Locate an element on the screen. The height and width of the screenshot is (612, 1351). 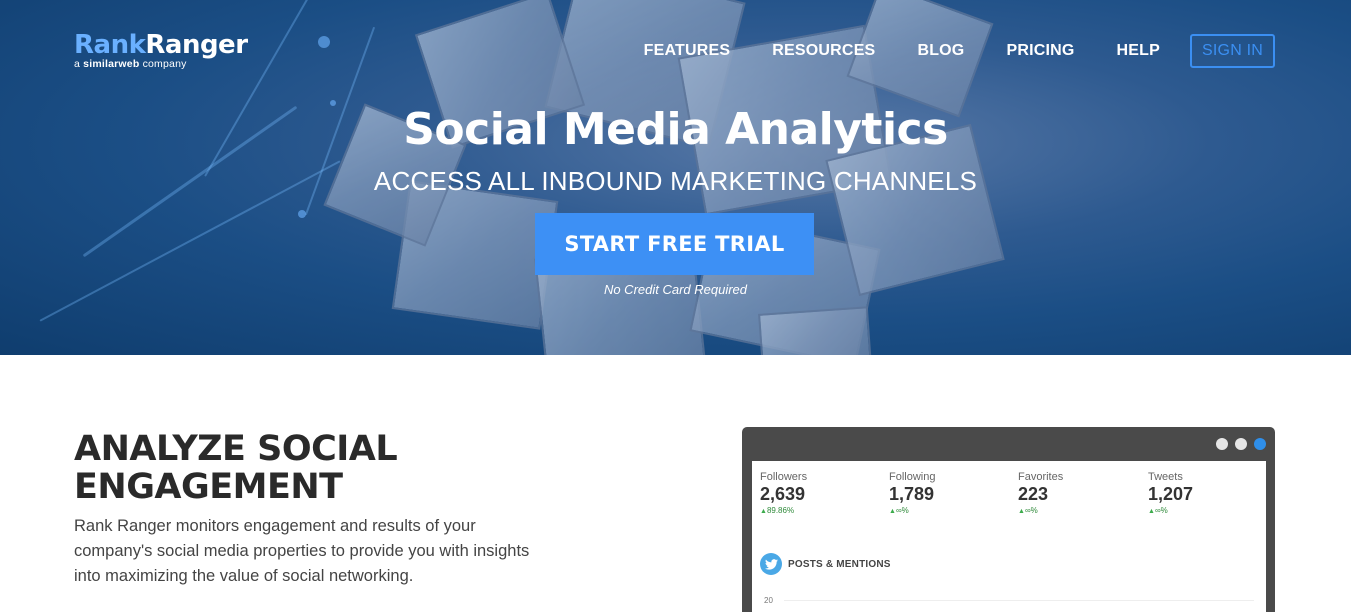
stat-value: 1,789 is located at coordinates (912, 494).